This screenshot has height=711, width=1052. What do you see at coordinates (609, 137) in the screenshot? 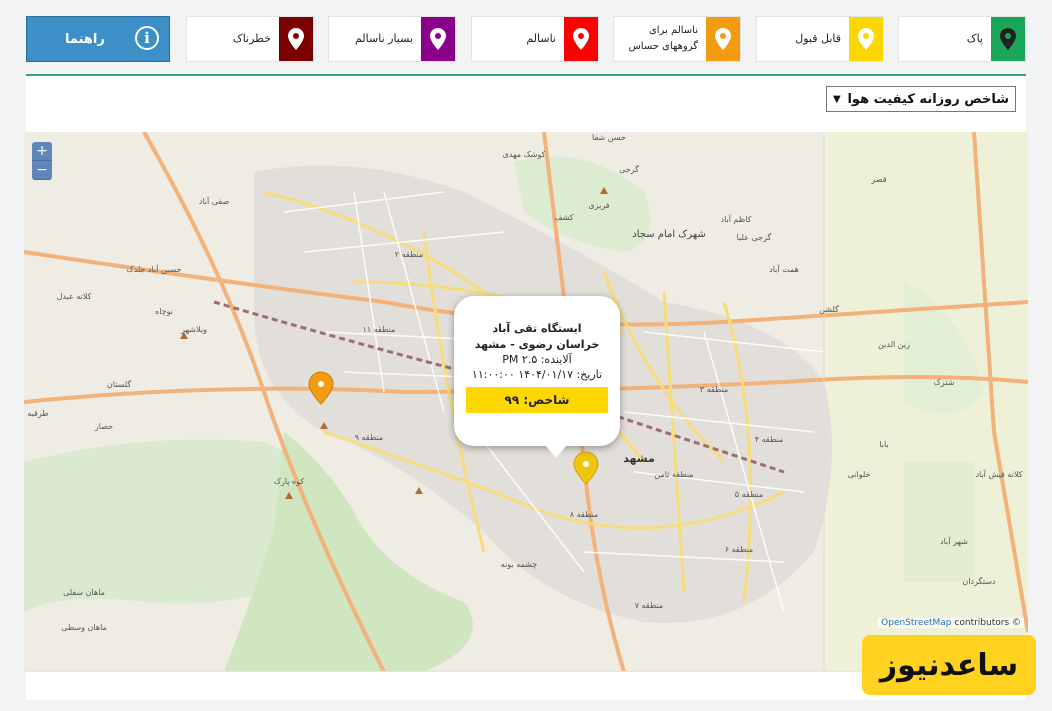
I see `svg-text: حسن شفا` at bounding box center [609, 137].